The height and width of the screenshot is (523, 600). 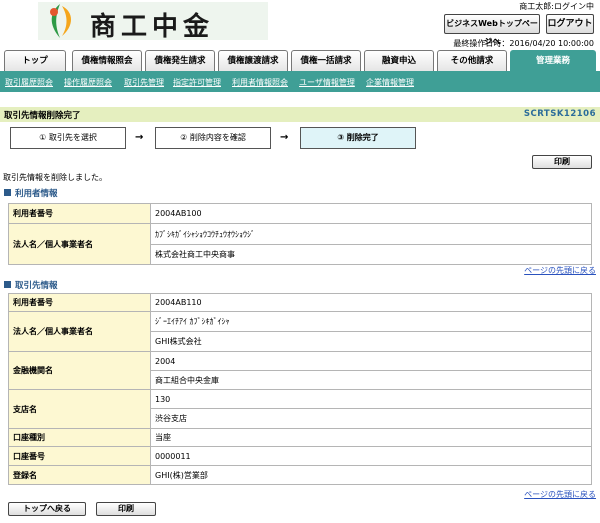 I want to click on table-row: 金融機関名 2004, so click(x=300, y=370).